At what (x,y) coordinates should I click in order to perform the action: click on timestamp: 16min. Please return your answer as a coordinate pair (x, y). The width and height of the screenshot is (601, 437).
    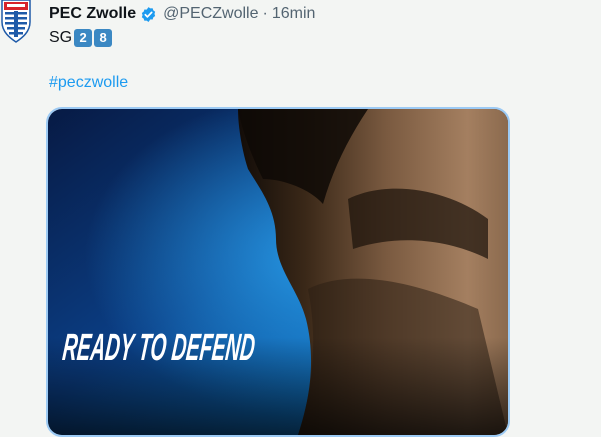
    Looking at the image, I should click on (294, 14).